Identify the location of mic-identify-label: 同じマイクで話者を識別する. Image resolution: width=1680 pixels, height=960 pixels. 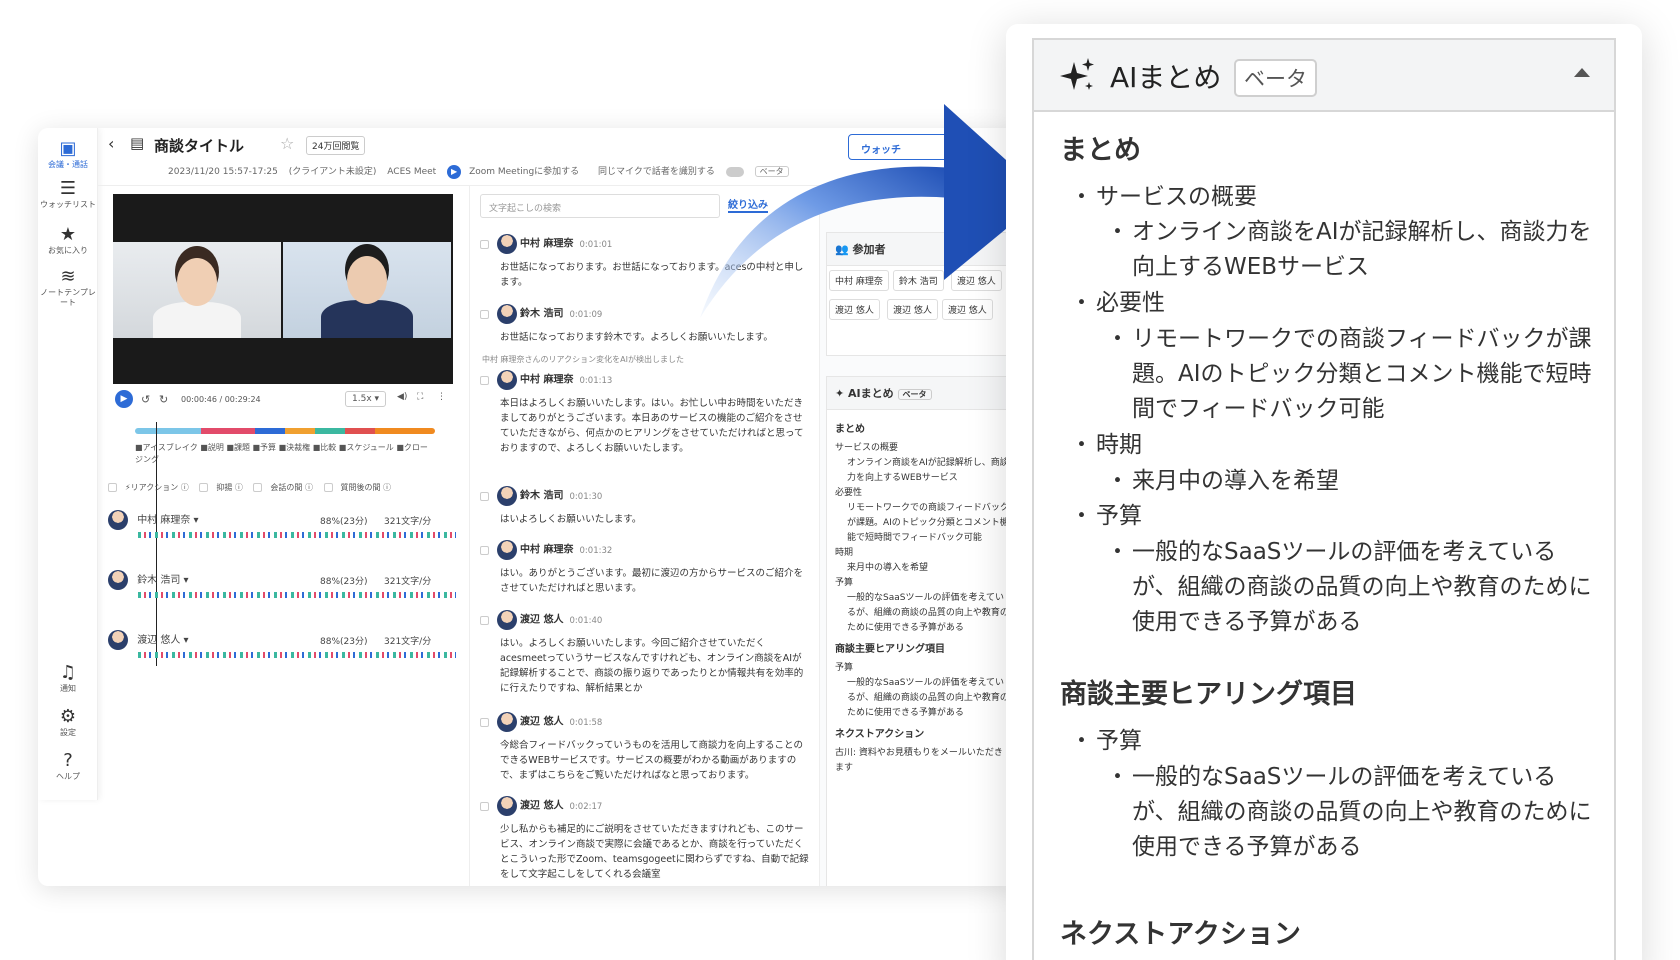
(656, 172).